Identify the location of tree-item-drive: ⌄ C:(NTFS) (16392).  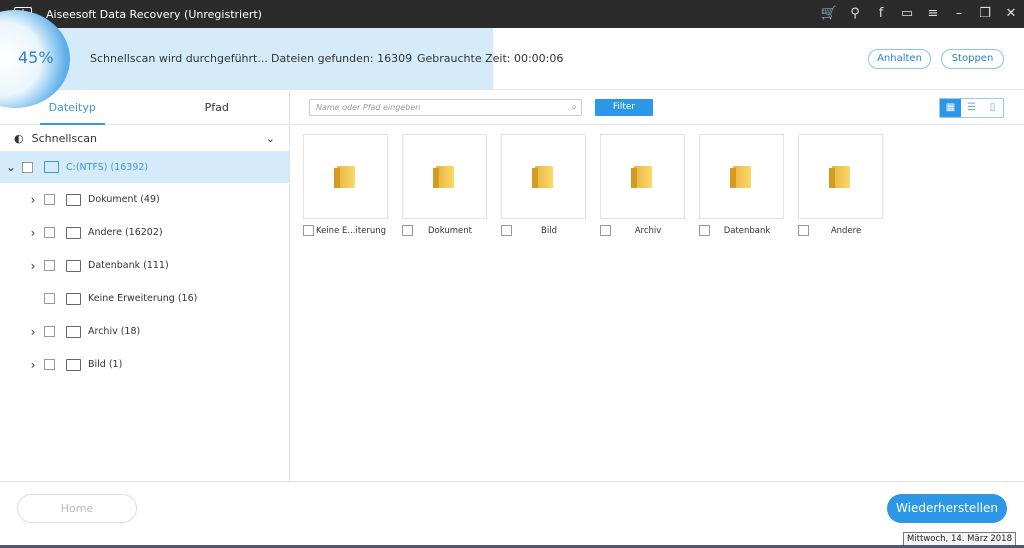
(144, 167).